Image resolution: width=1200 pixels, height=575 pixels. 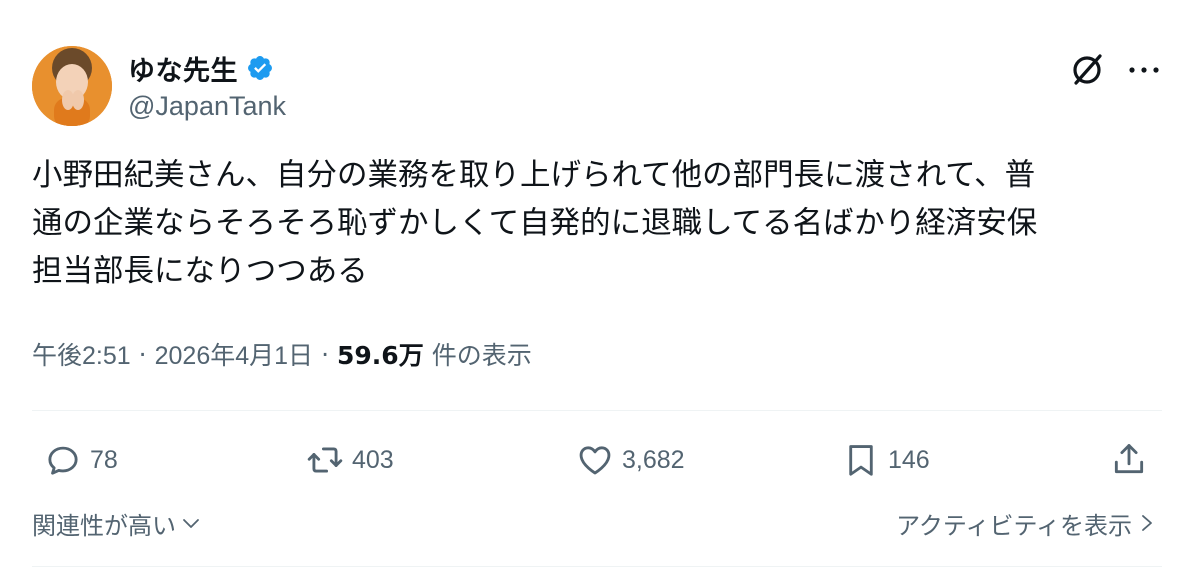 I want to click on more-options-icon, so click(x=1144, y=70).